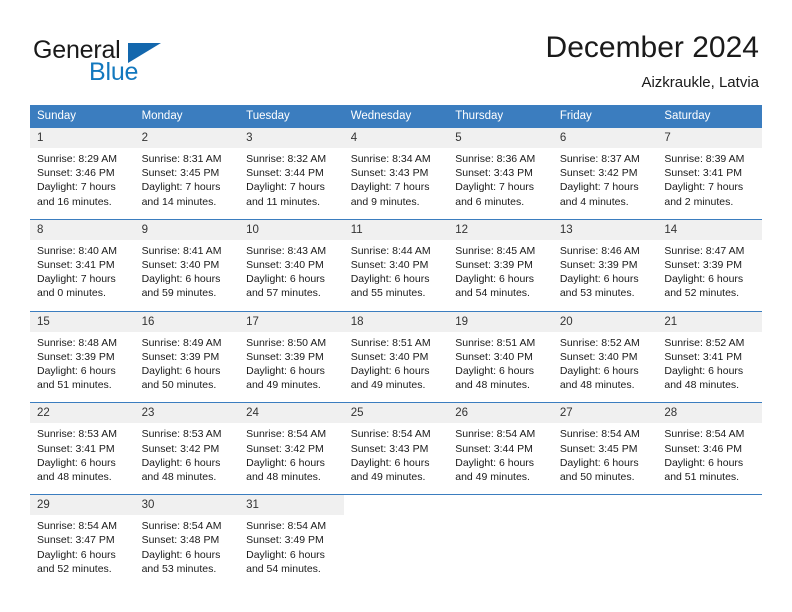  Describe the element at coordinates (605, 116) in the screenshot. I see `weekday-header-friday: Friday` at that location.